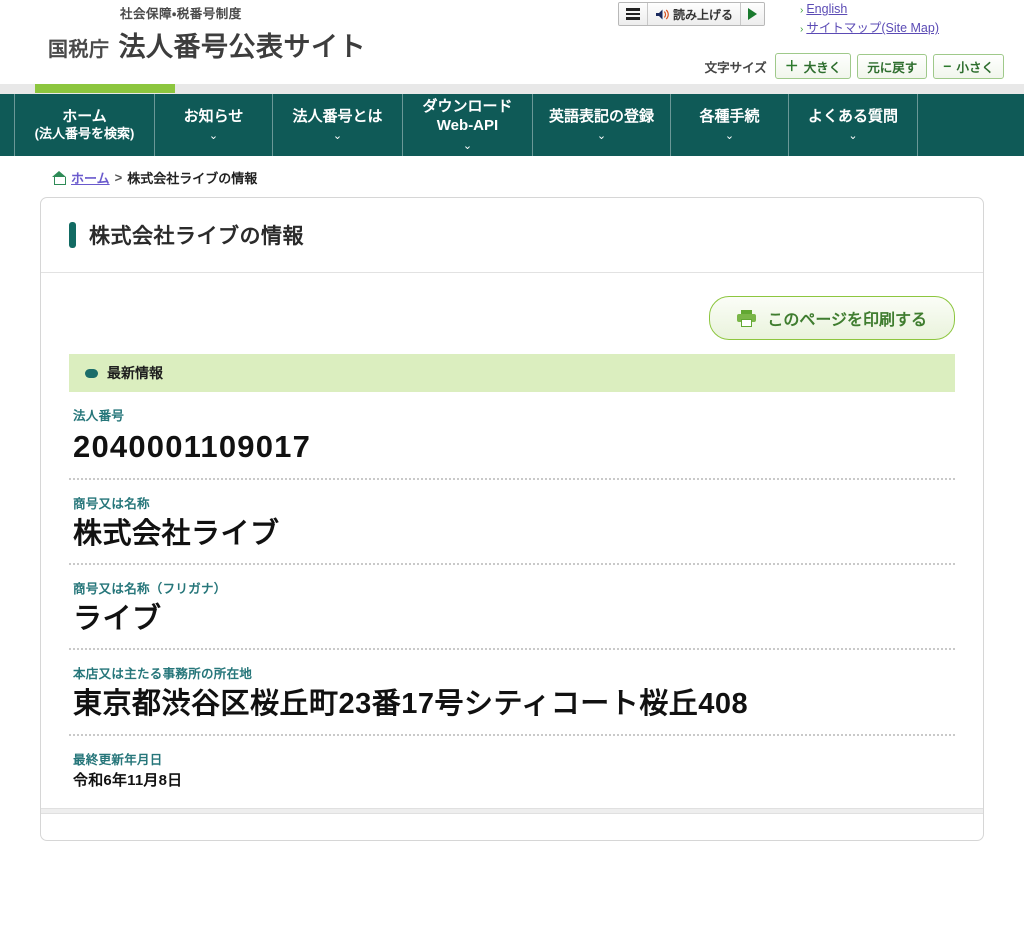 The height and width of the screenshot is (942, 1024). I want to click on accent-strip, so click(512, 89).